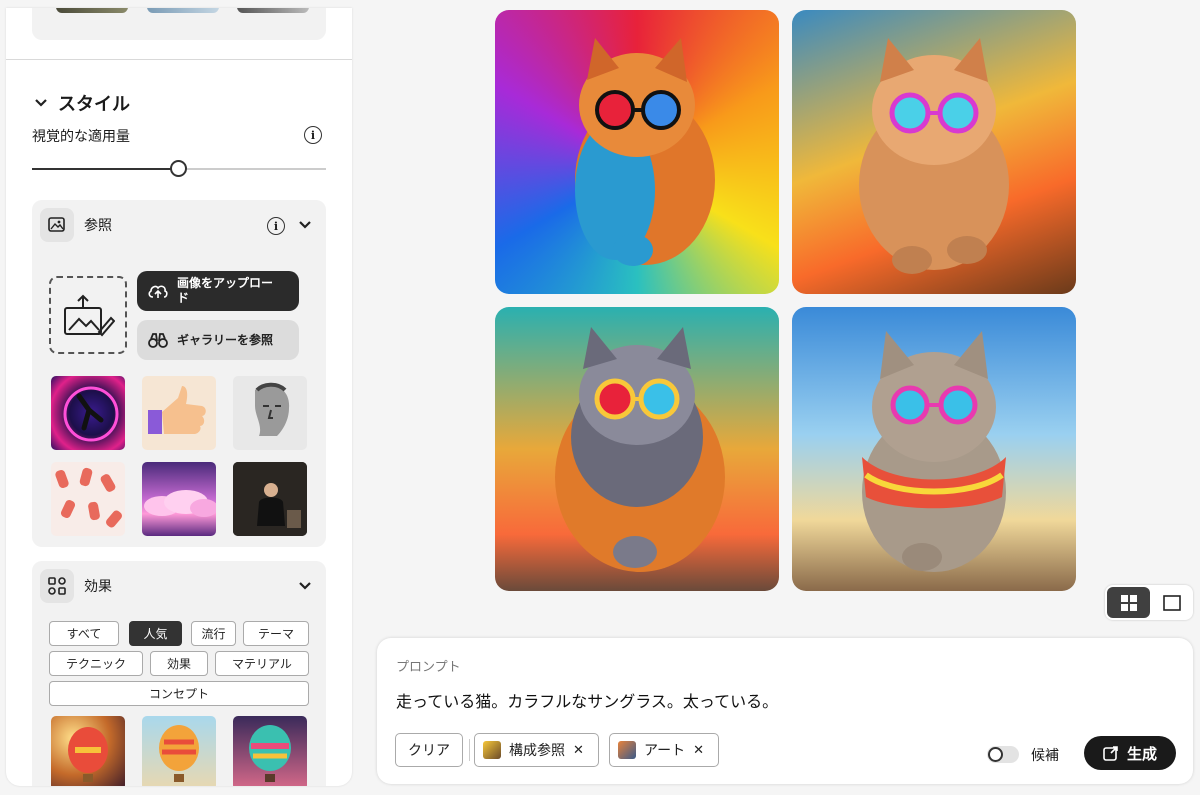 Image resolution: width=1200 pixels, height=795 pixels. Describe the element at coordinates (225, 339) in the screenshot. I see `gallery-button-label: ギャラリーを参照` at that location.